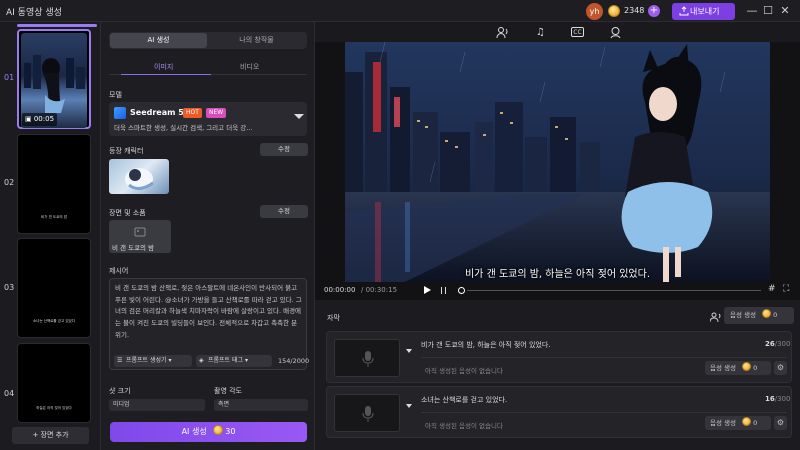 The width and height of the screenshot is (800, 450). Describe the element at coordinates (284, 149) in the screenshot. I see `edit-character-button: 수정` at that location.